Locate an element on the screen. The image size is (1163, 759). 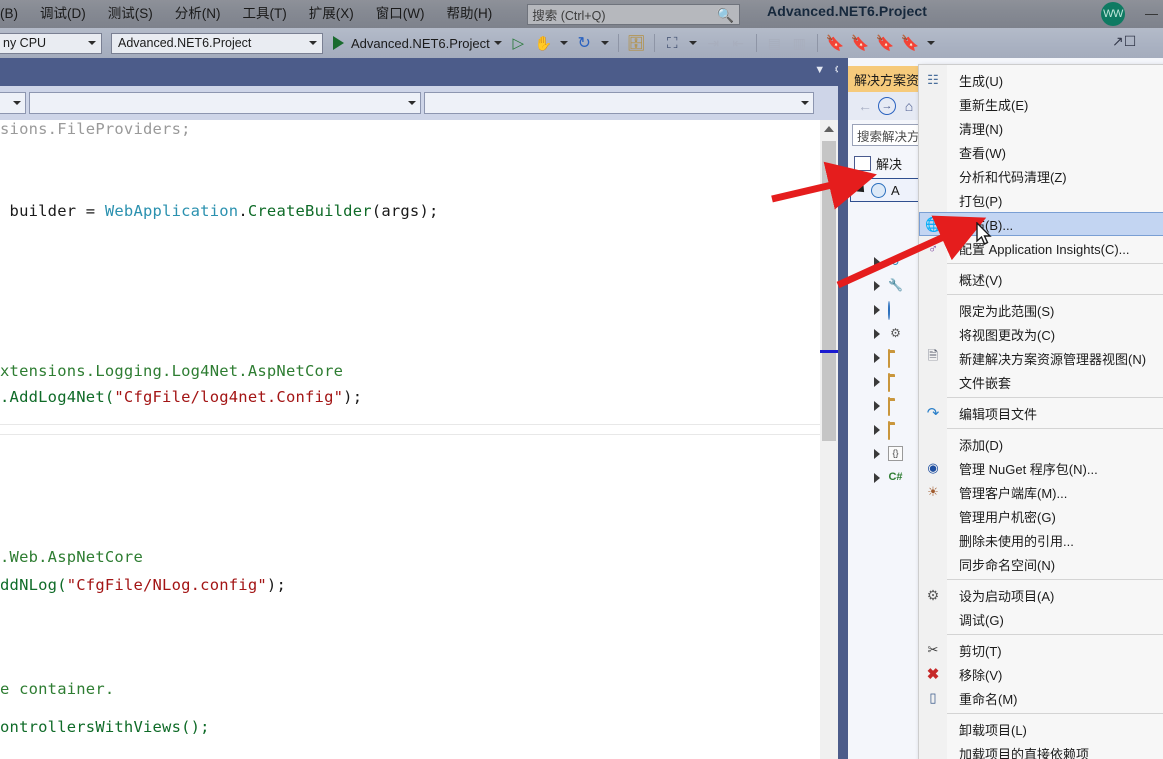
toolbar-divider is located at coordinates (654, 43).